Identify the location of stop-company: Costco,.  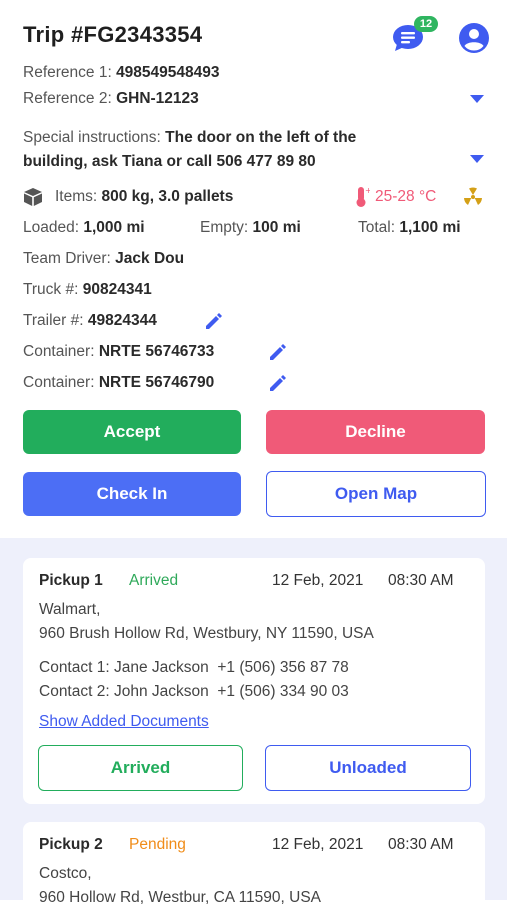
(65, 873).